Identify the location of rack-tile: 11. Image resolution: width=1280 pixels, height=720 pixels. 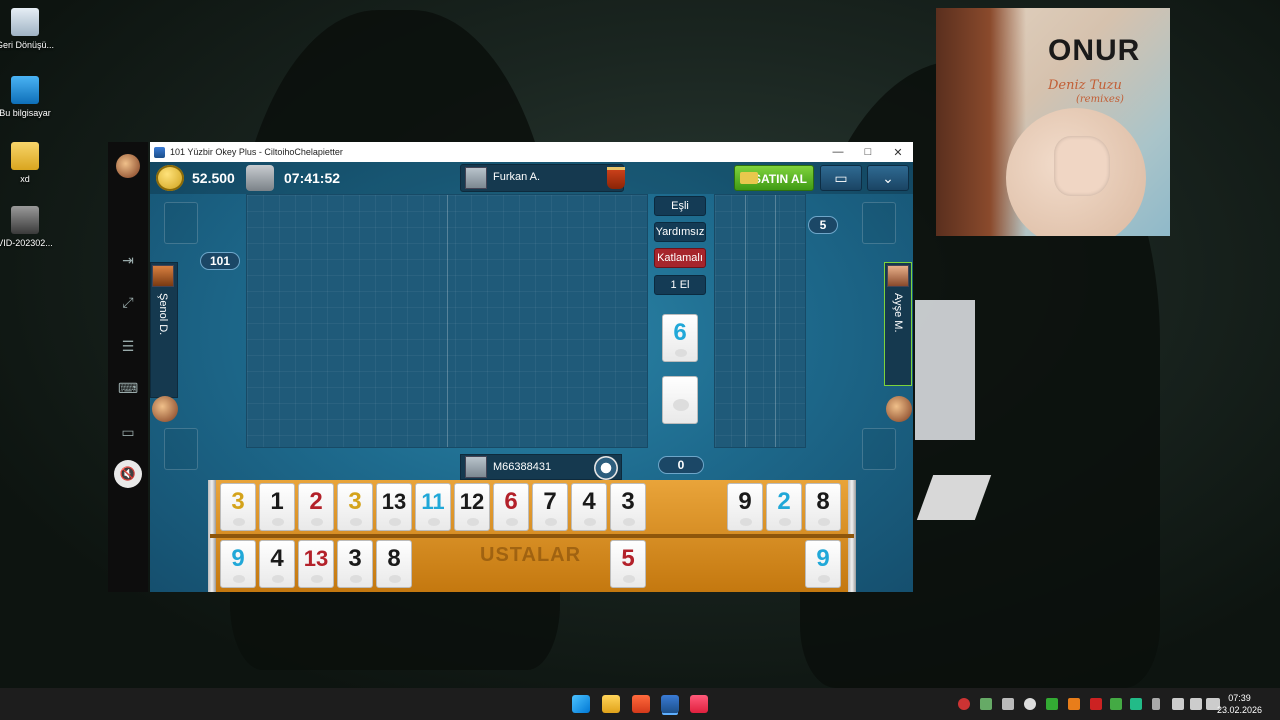
(433, 507).